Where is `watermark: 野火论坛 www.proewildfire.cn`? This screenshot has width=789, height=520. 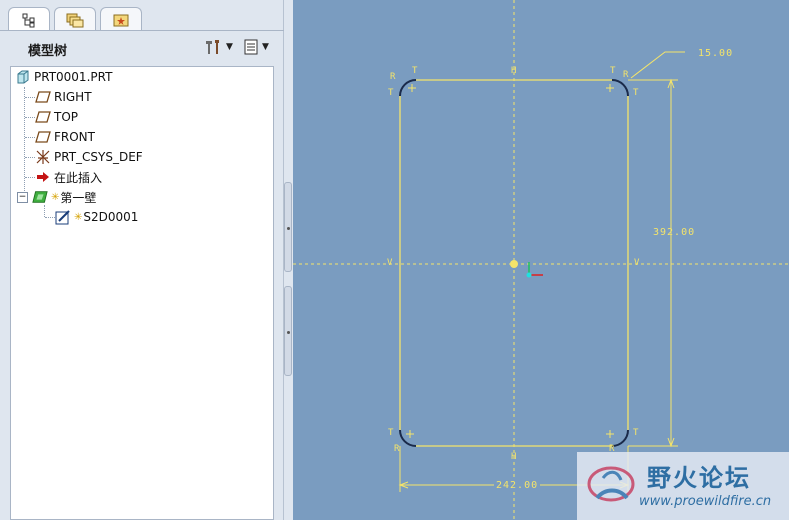
watermark: 野火论坛 www.proewildfire.cn is located at coordinates (683, 486).